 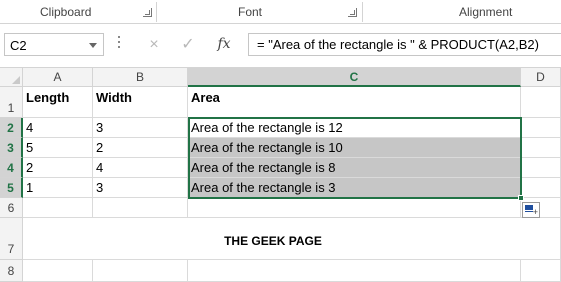 I want to click on cell-a3: 5, so click(x=58, y=148).